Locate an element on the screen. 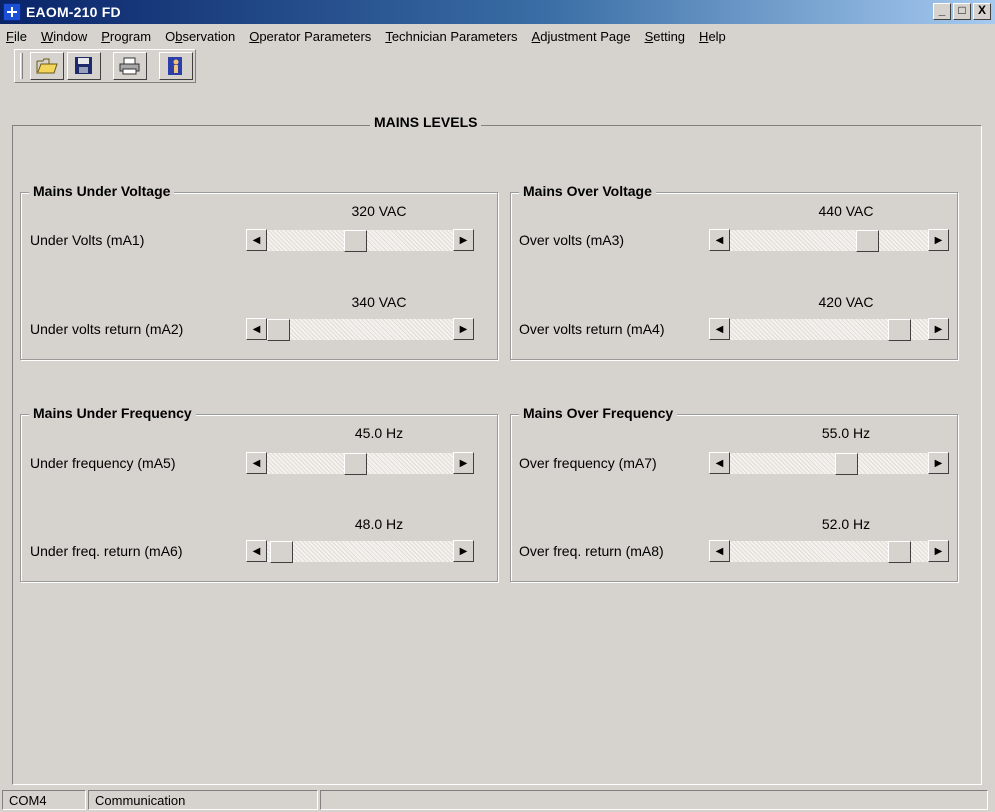 The width and height of the screenshot is (995, 812). menu-adjustment-page: Adjustment Page is located at coordinates (581, 36).